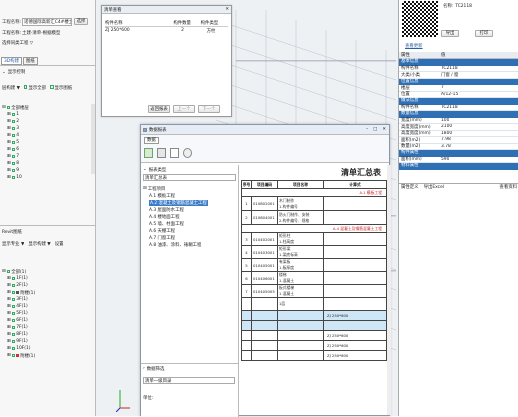  What do you see at coordinates (314, 304) in the screenshot?
I see `table-row: 1层` at bounding box center [314, 304].